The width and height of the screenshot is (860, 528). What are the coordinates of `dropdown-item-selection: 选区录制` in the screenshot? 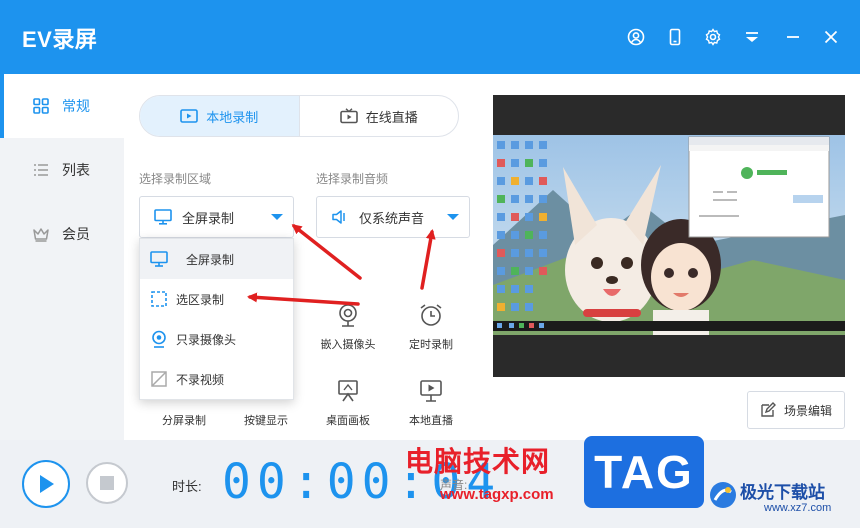 It's located at (216, 299).